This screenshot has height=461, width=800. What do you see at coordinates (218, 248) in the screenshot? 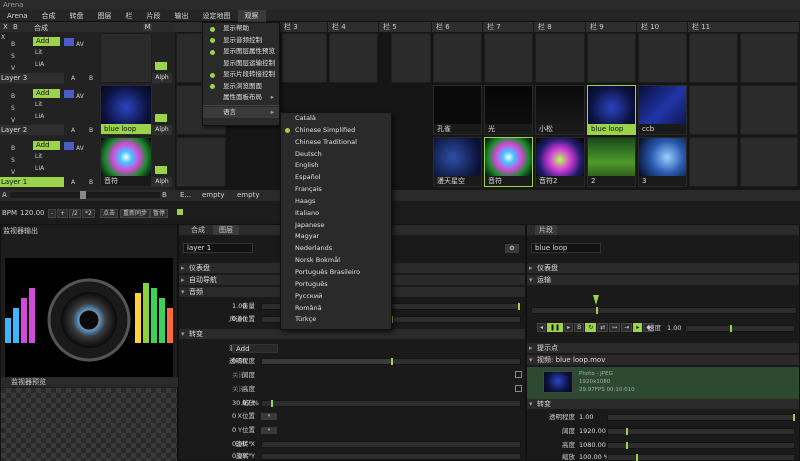
I see `layer-name-input: layer 1` at bounding box center [218, 248].